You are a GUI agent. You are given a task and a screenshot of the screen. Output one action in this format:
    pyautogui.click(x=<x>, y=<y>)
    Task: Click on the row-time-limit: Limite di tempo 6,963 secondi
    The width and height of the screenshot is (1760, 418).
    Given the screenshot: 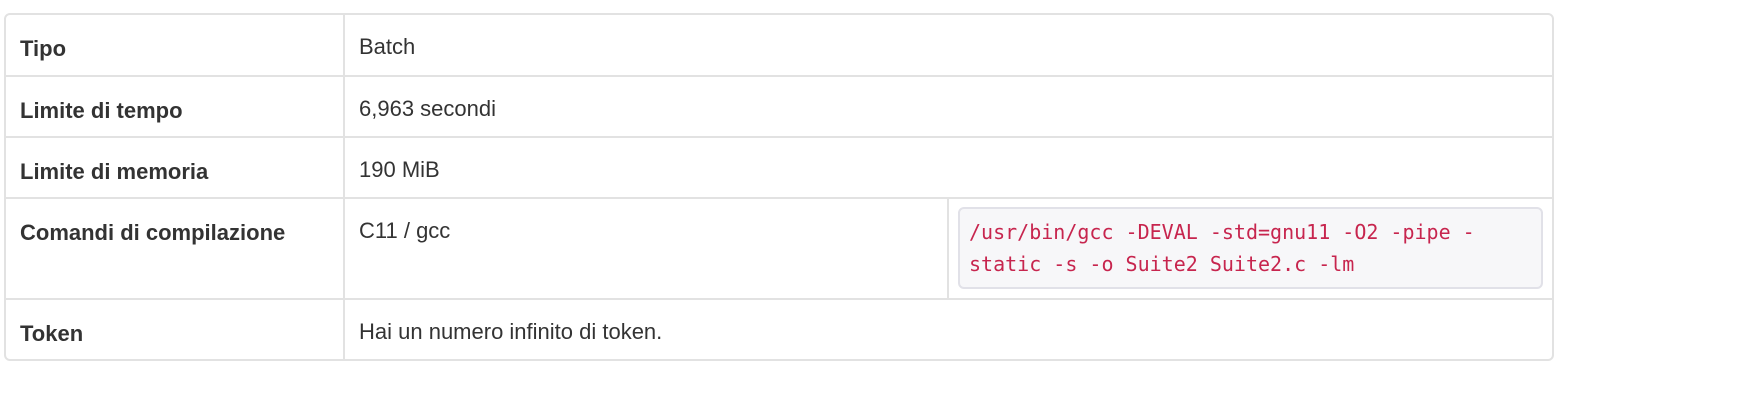 What is the action you would take?
    pyautogui.click(x=779, y=106)
    